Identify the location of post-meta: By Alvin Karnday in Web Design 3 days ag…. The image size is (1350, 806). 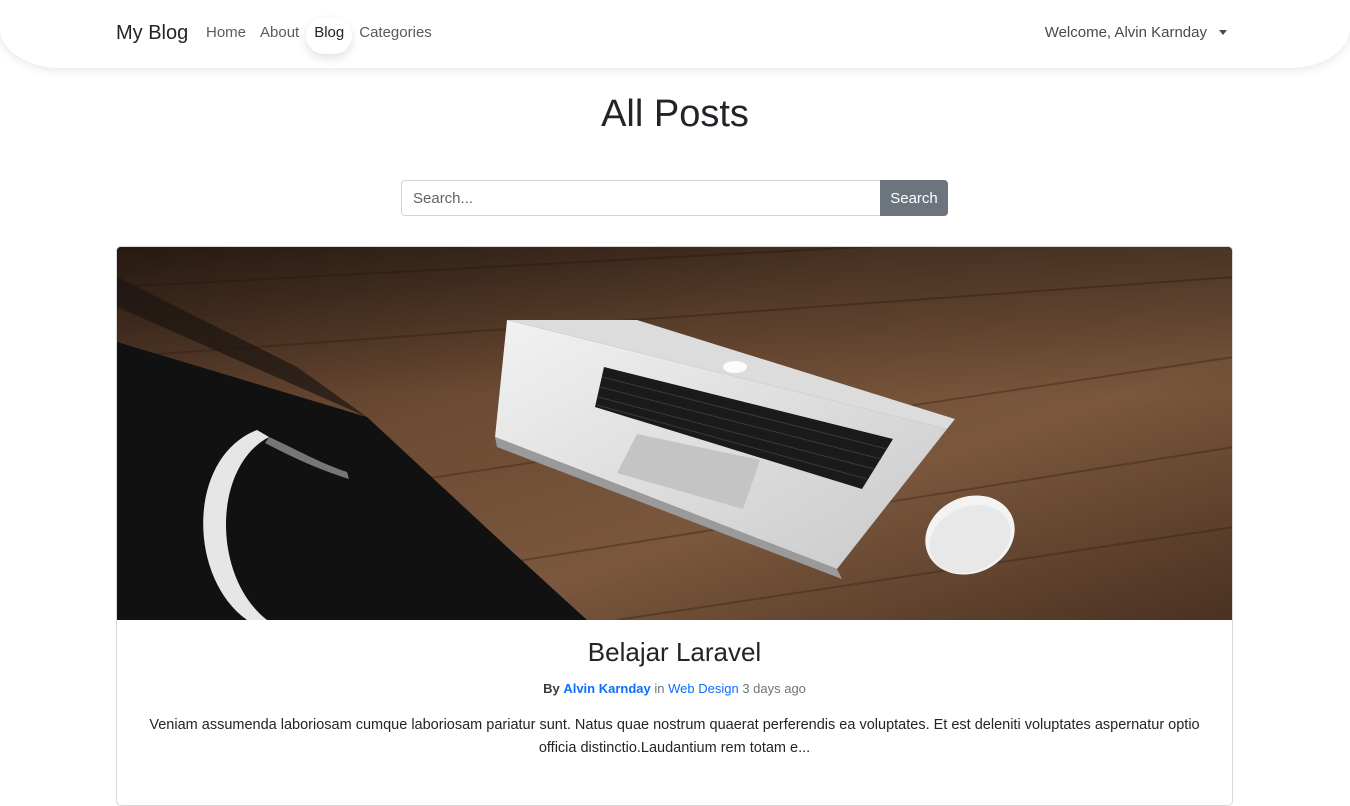
(674, 689).